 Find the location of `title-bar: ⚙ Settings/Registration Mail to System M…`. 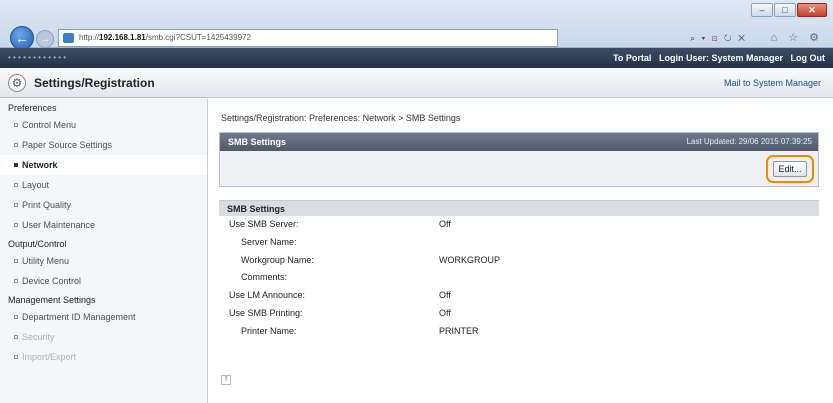

title-bar: ⚙ Settings/Registration Mail to System M… is located at coordinates (416, 83).